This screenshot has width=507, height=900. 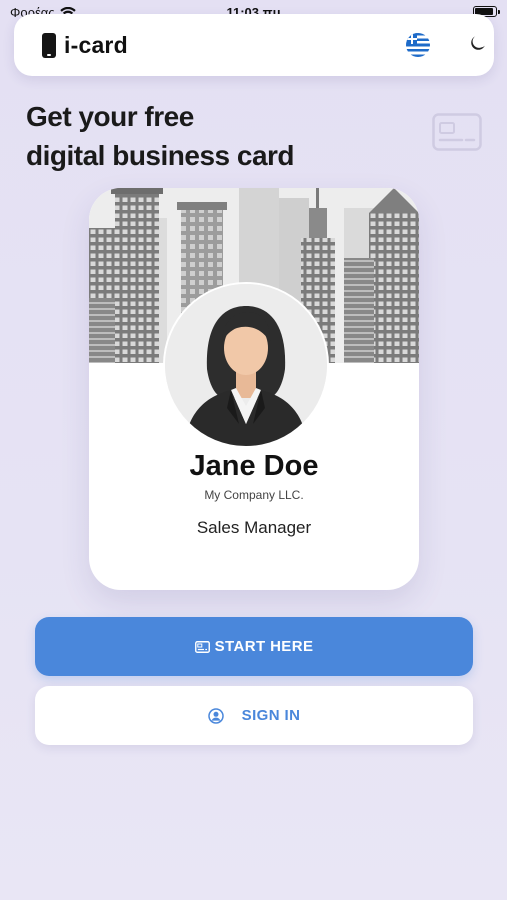 What do you see at coordinates (457, 132) in the screenshot?
I see `business-card-icon` at bounding box center [457, 132].